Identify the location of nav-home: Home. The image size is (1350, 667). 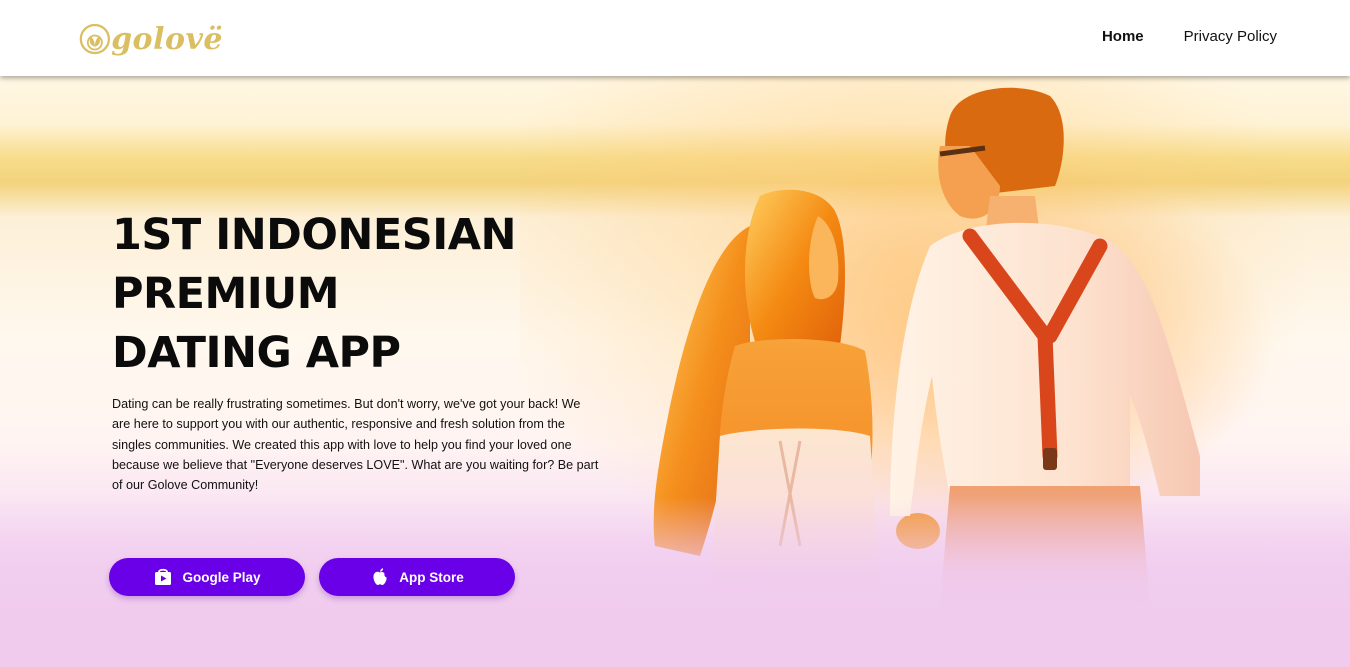
(1123, 36).